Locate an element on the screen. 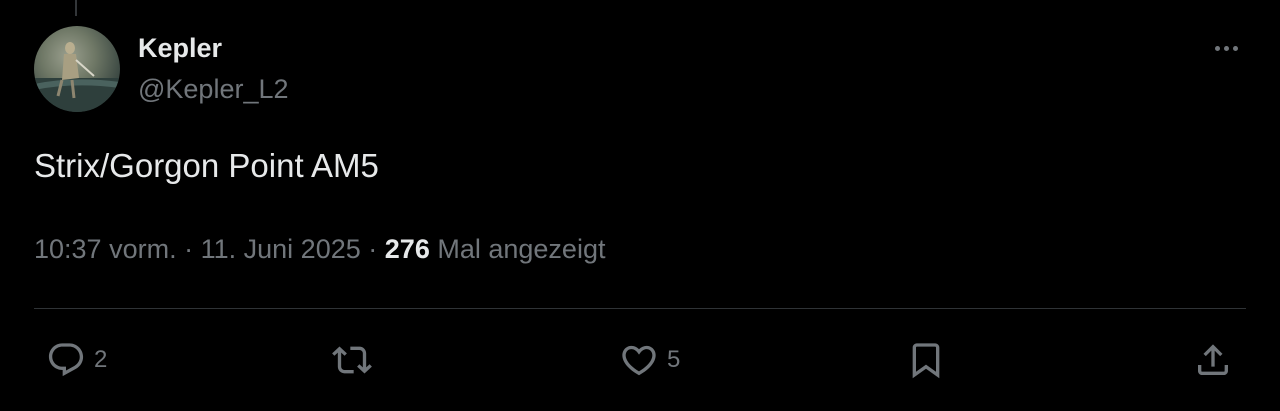 The width and height of the screenshot is (1280, 411). reply-button: 2 is located at coordinates (76, 360).